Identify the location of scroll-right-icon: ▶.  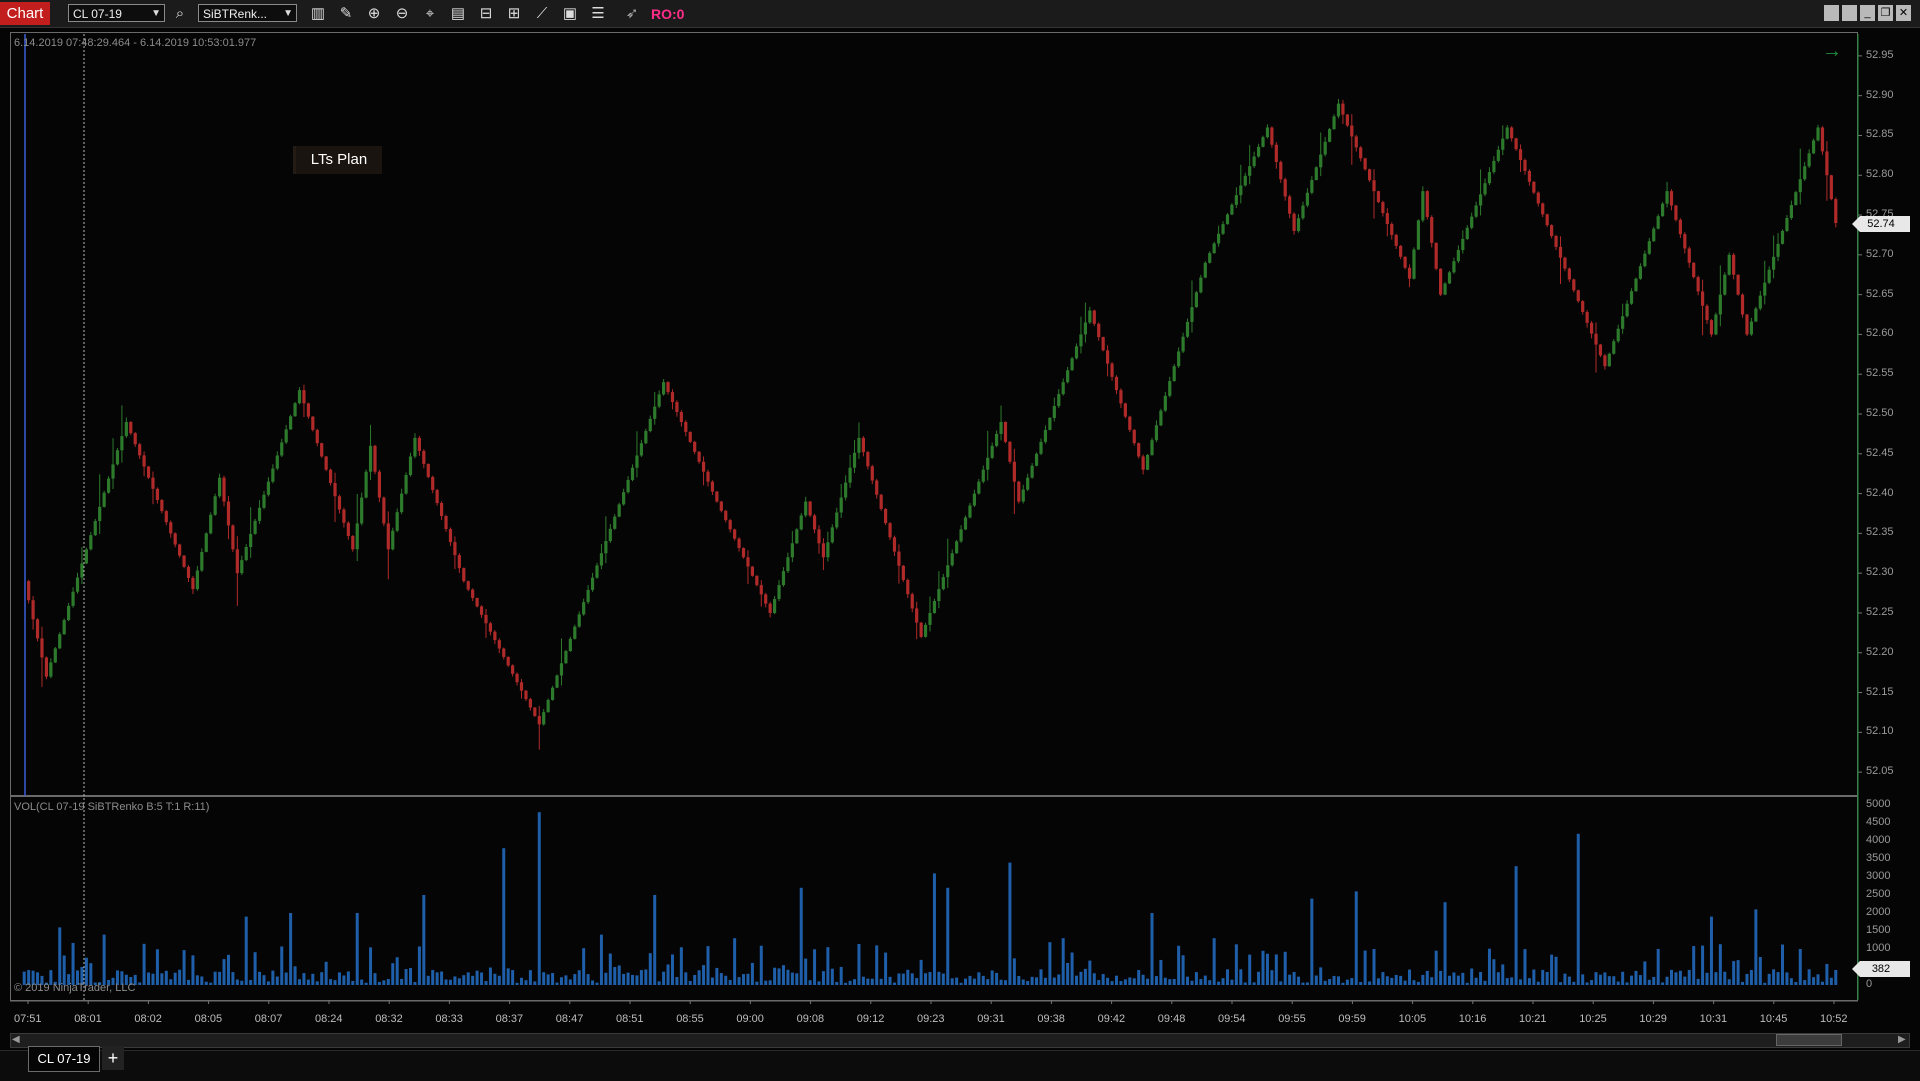
(1902, 1039).